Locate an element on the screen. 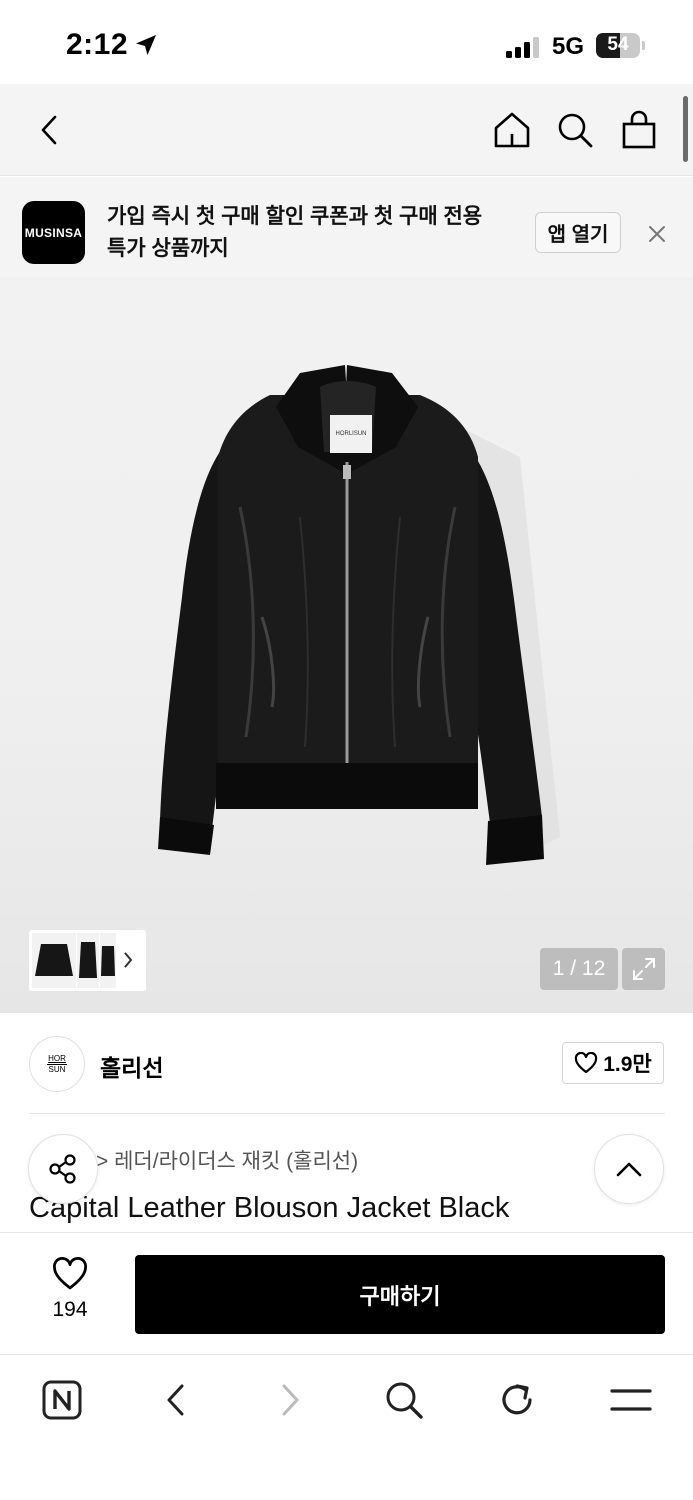  banner-message: 가입 즉시 첫 구매 할인 쿠폰과 첫 구매 전용 특가 상품까지 is located at coordinates (295, 232).